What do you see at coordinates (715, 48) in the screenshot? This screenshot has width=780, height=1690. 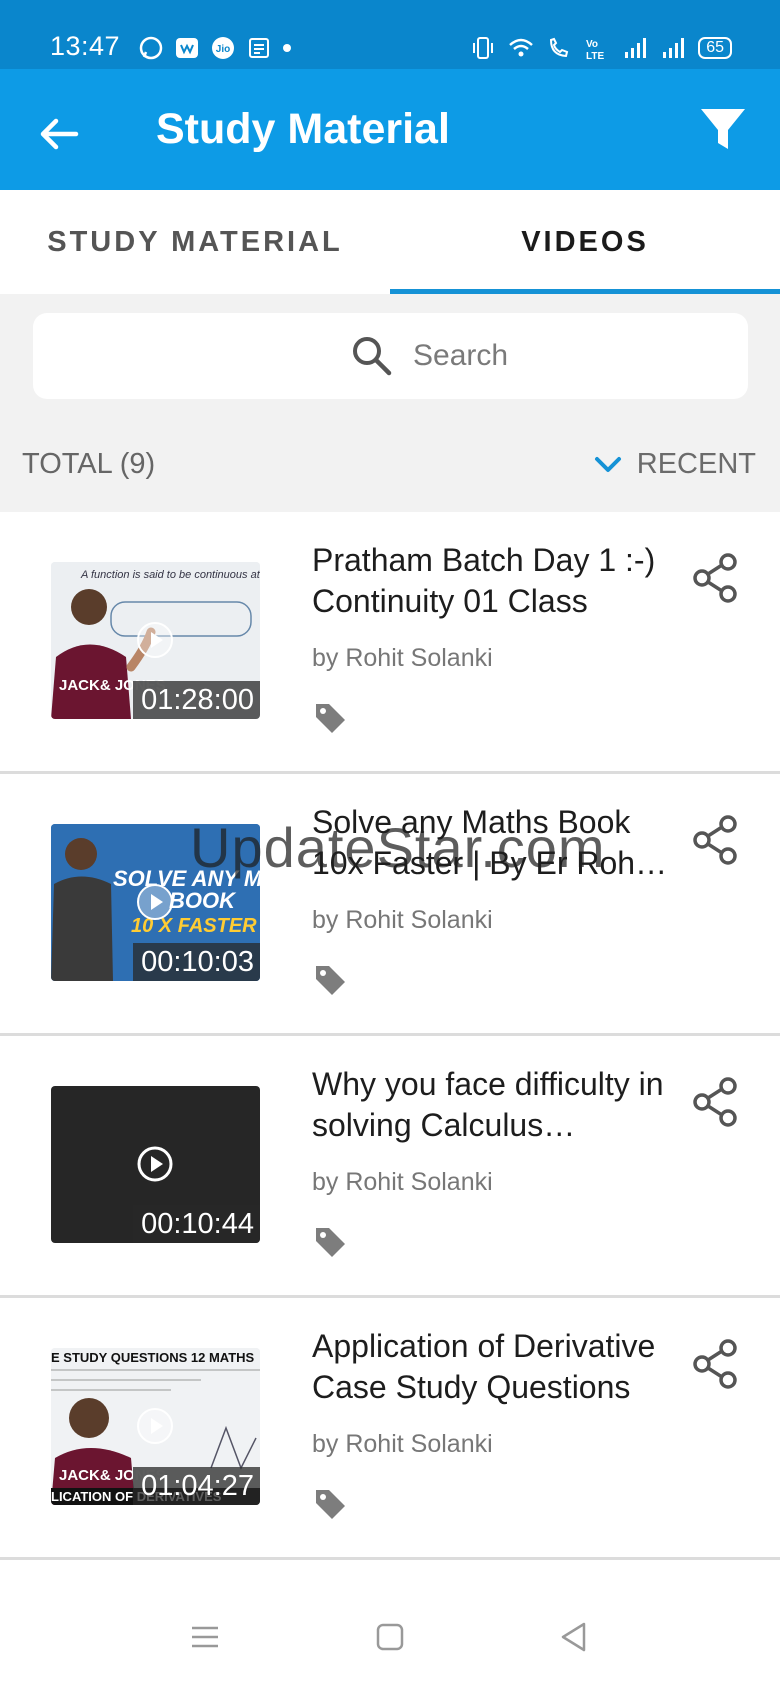 I see `battery-icon: 65` at bounding box center [715, 48].